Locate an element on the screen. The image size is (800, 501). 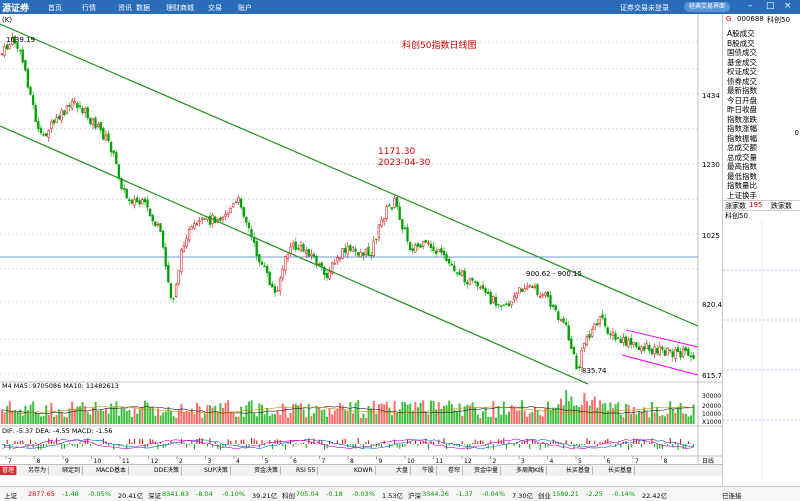
maximize-icon: □ is located at coordinates (770, 6).